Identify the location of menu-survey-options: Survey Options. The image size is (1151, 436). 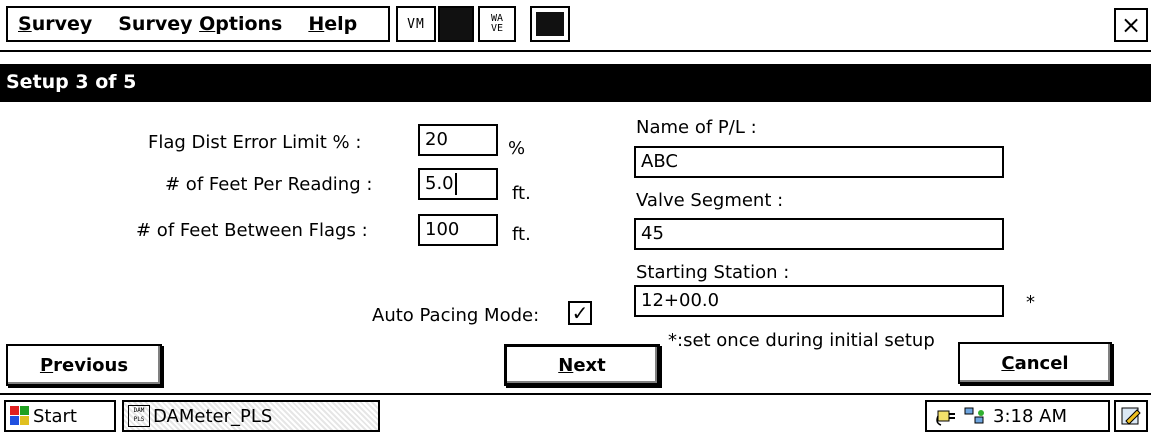
(200, 24).